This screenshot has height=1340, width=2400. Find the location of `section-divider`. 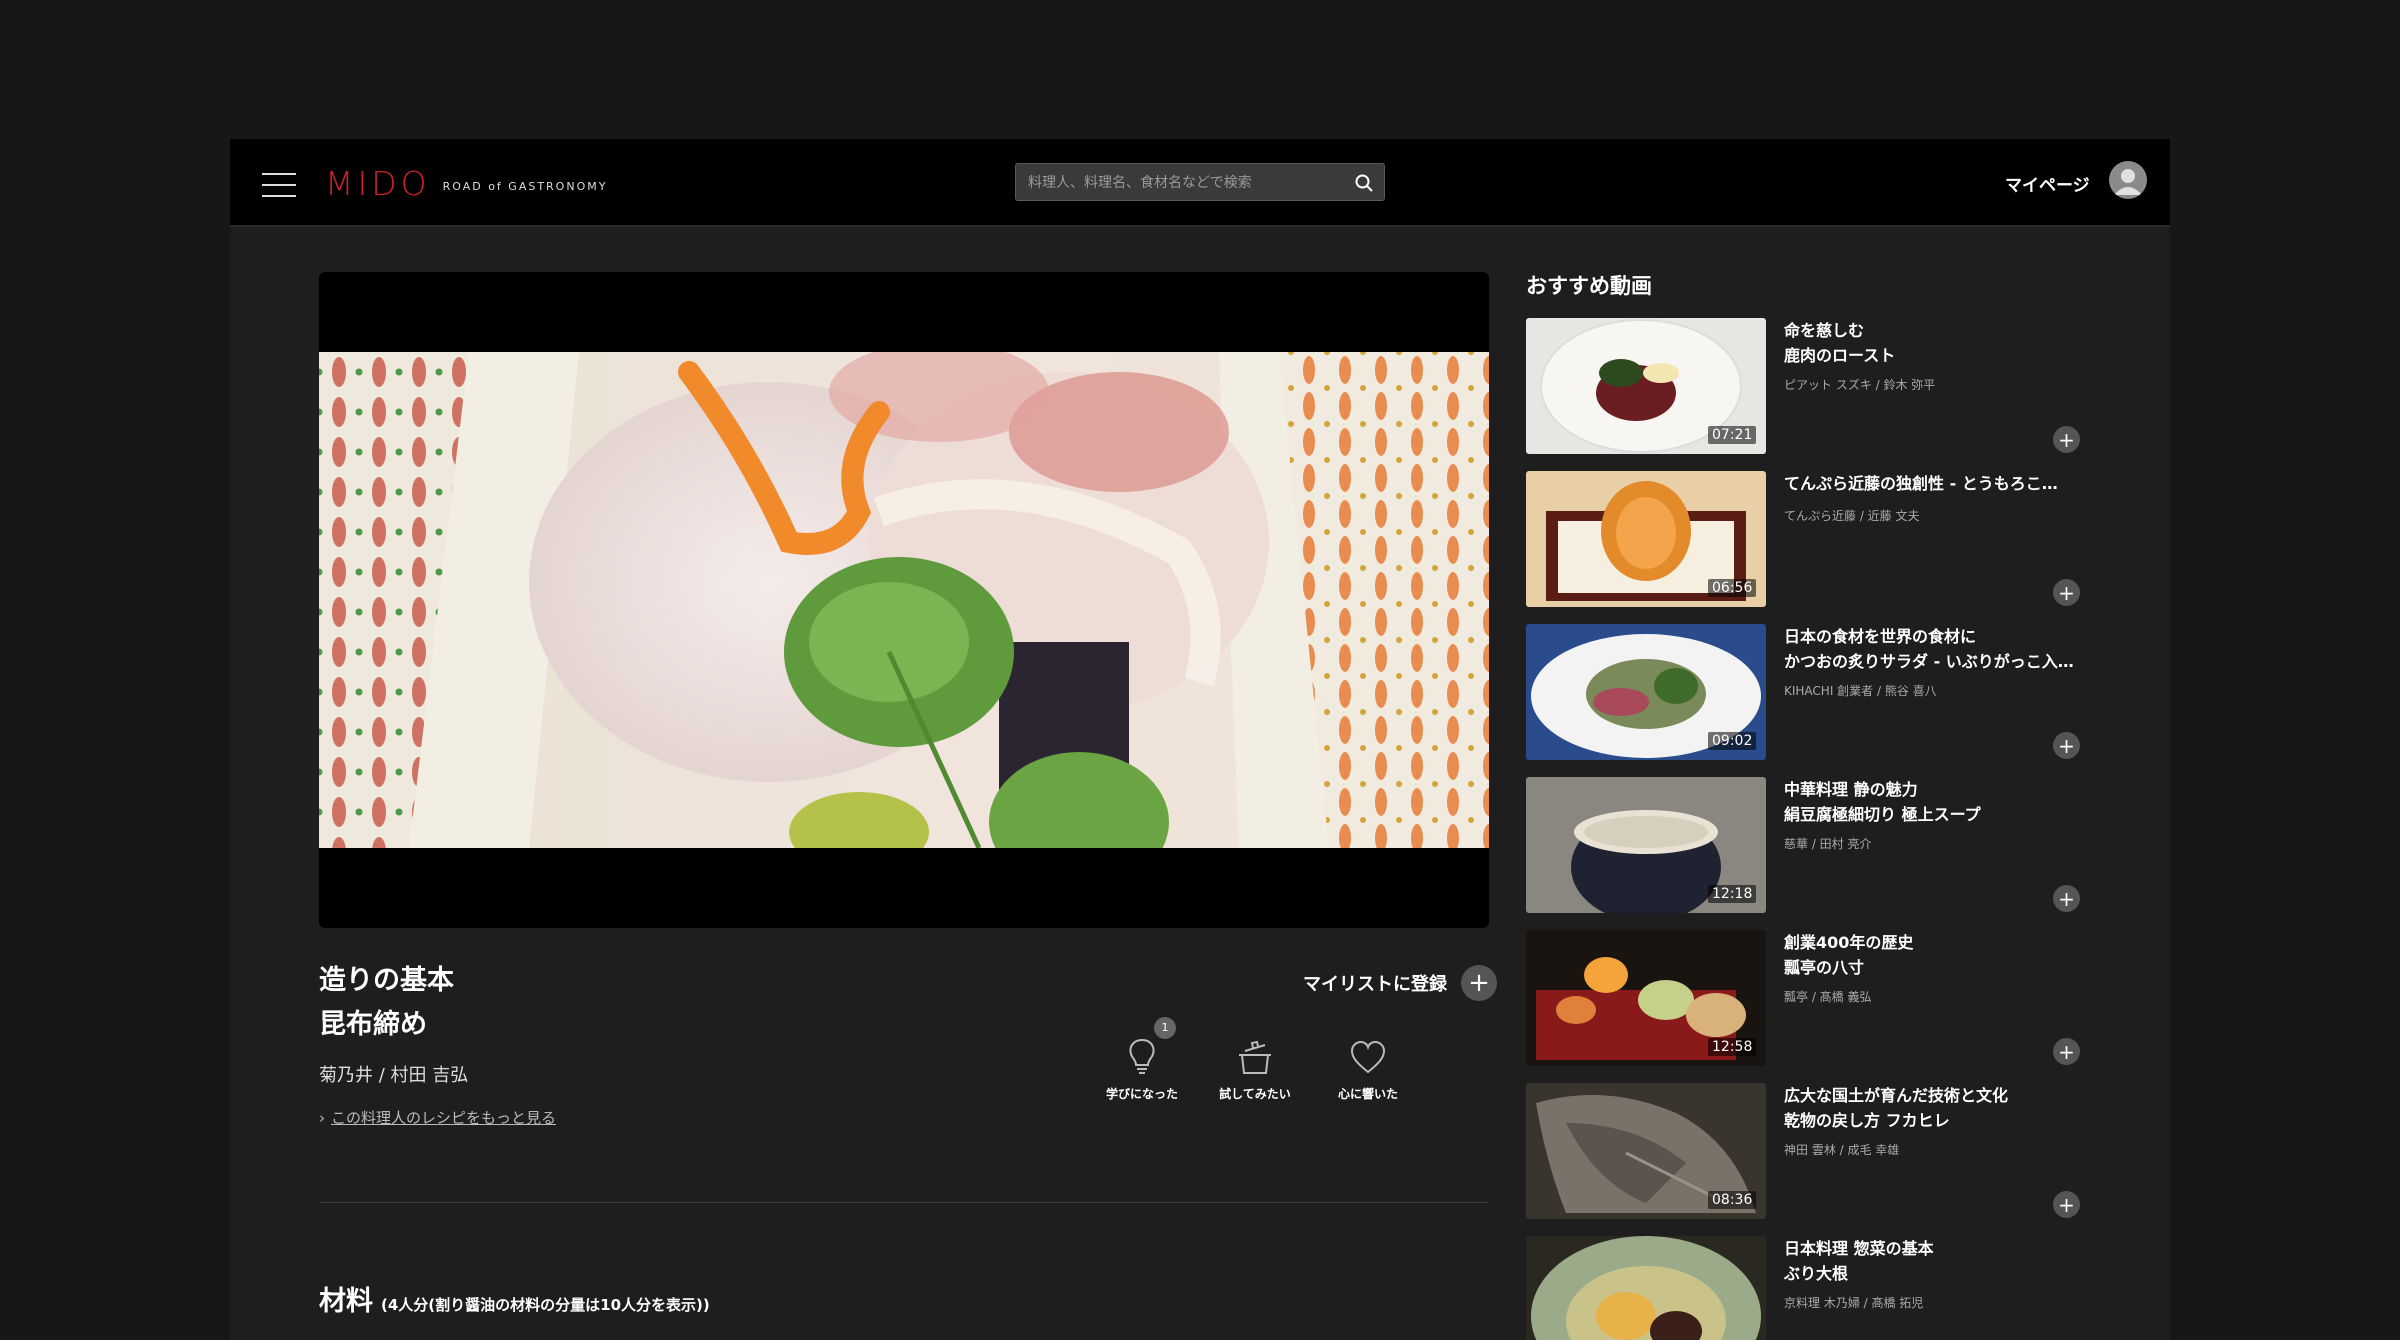

section-divider is located at coordinates (904, 1202).